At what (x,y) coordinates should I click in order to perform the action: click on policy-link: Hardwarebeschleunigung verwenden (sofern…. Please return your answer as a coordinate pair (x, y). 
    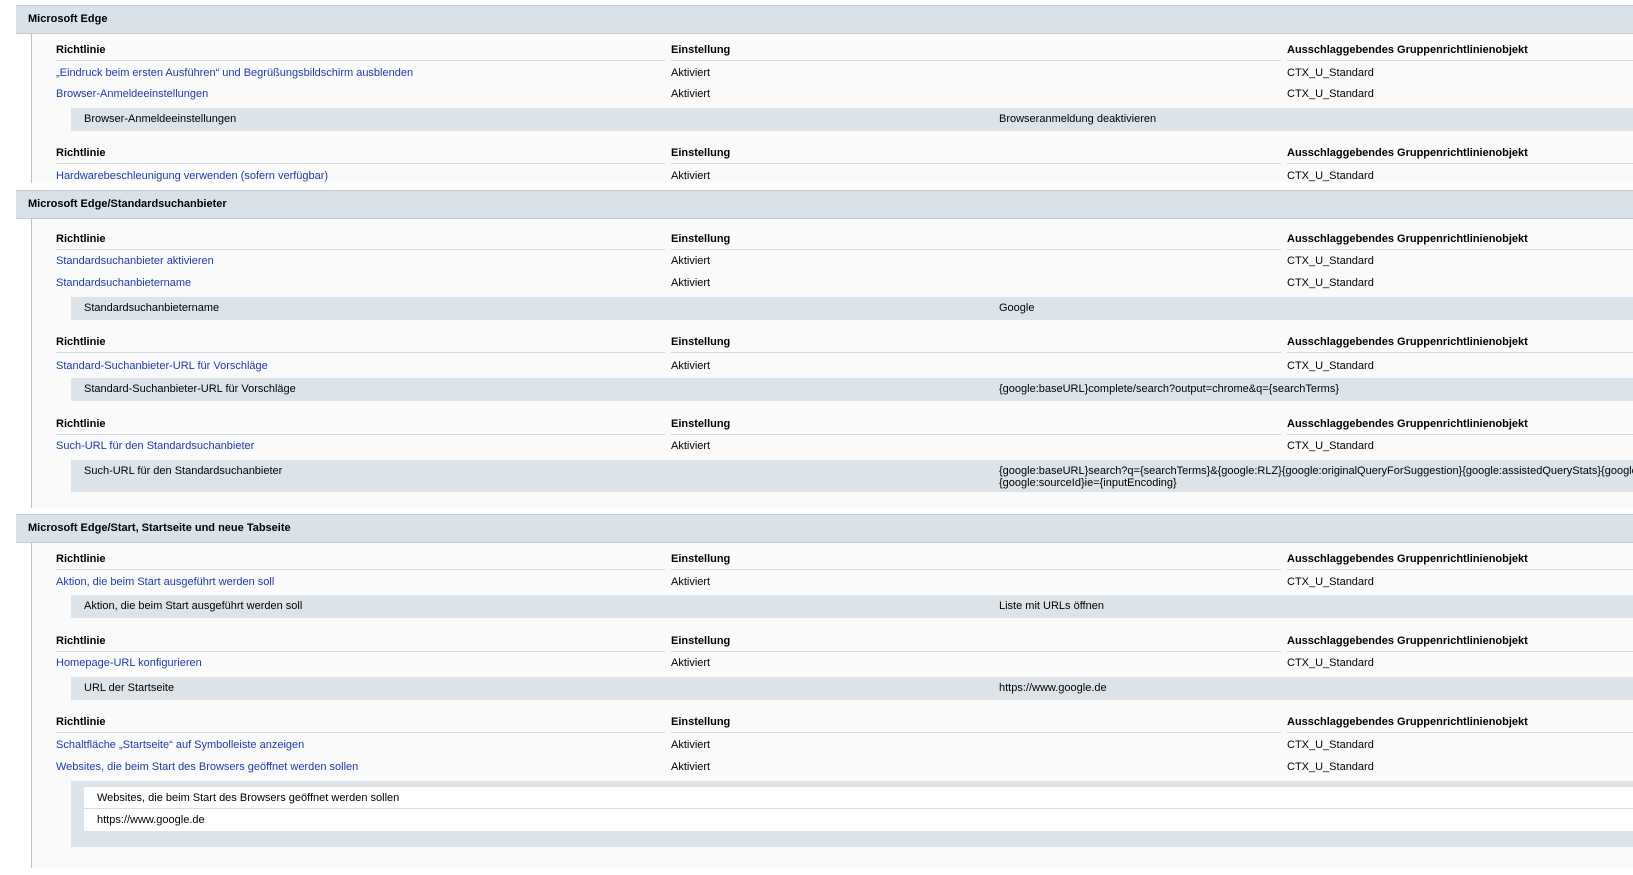
    Looking at the image, I should click on (192, 176).